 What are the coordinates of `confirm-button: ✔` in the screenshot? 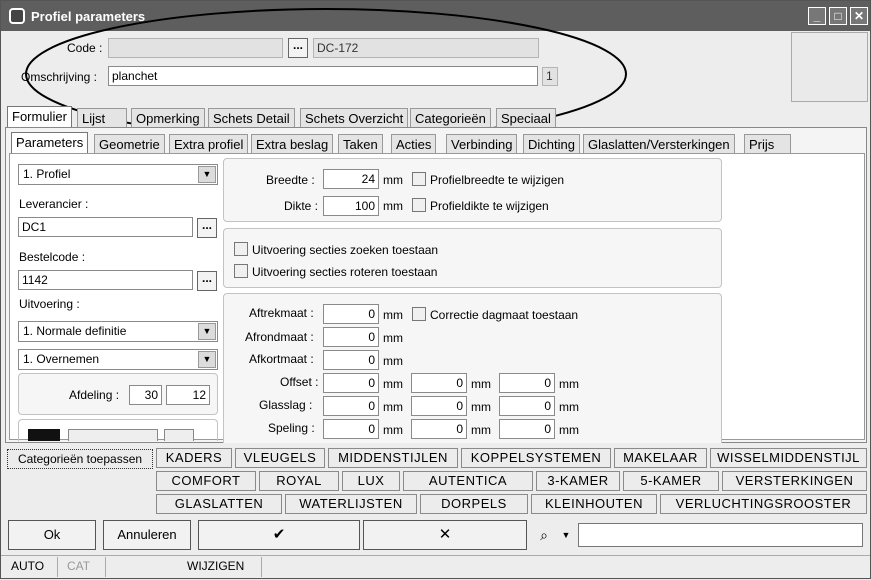 It's located at (279, 535).